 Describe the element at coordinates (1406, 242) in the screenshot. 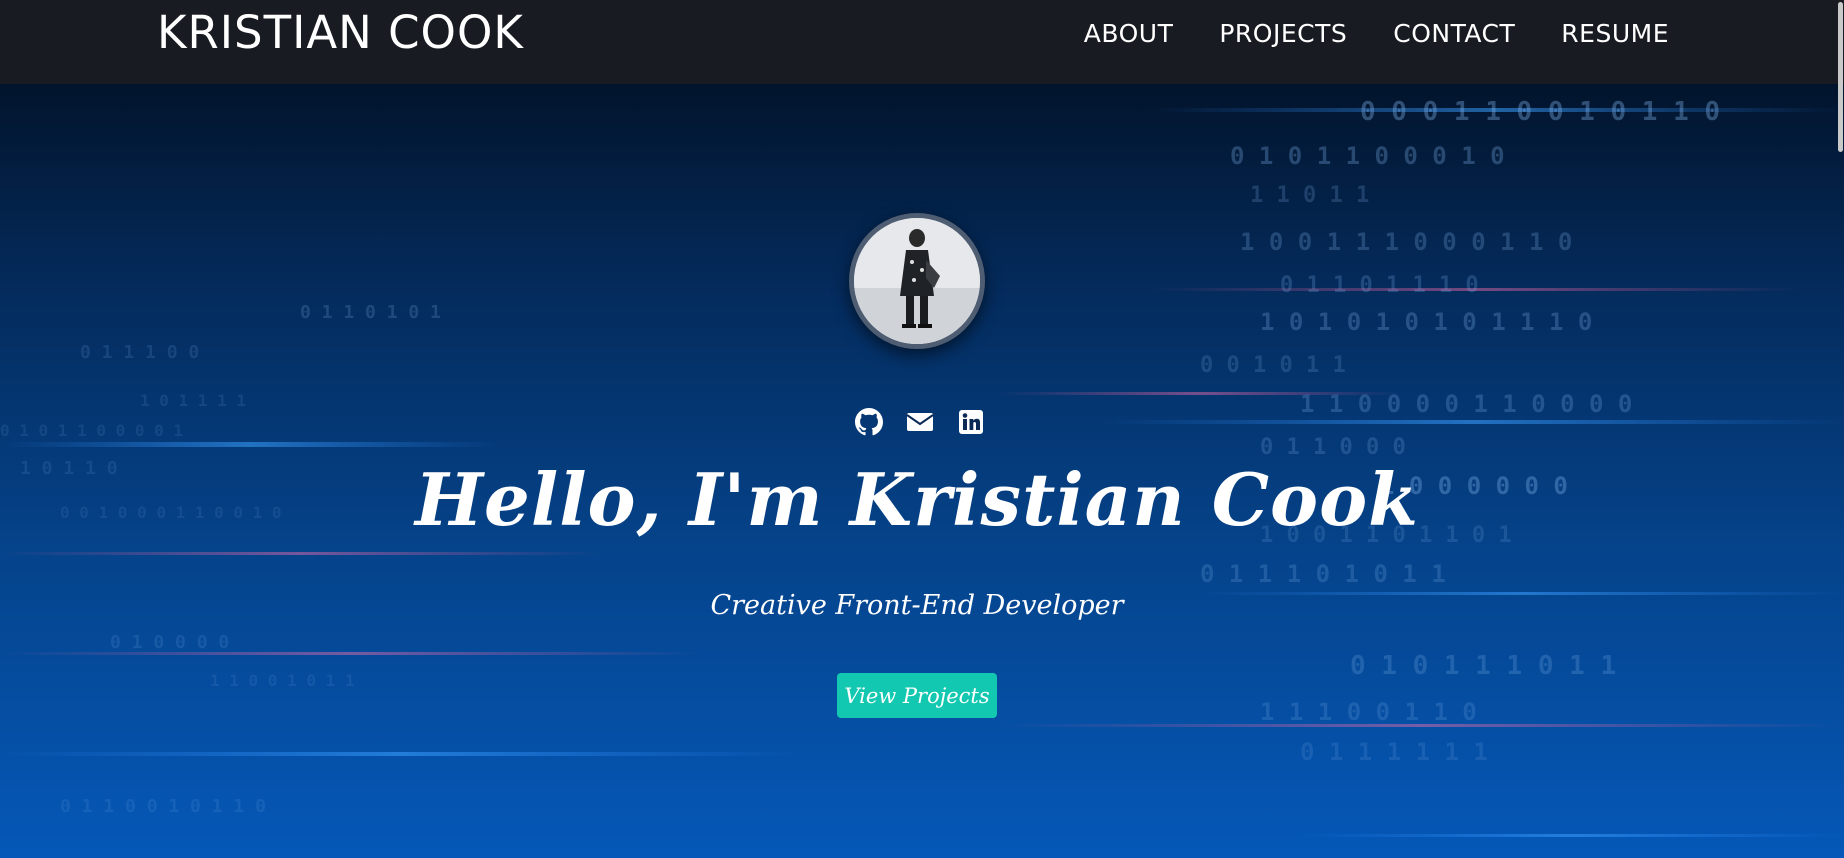

I see `binary-digit-row: 1 0 0 1 1 1 0 0 0 1 1 0` at that location.